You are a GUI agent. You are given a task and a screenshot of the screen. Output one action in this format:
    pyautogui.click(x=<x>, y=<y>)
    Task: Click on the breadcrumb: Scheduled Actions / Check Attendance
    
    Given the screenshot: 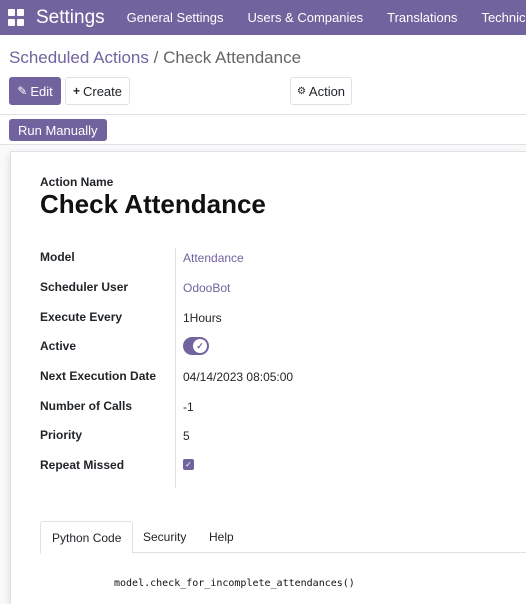 What is the action you would take?
    pyautogui.click(x=155, y=58)
    